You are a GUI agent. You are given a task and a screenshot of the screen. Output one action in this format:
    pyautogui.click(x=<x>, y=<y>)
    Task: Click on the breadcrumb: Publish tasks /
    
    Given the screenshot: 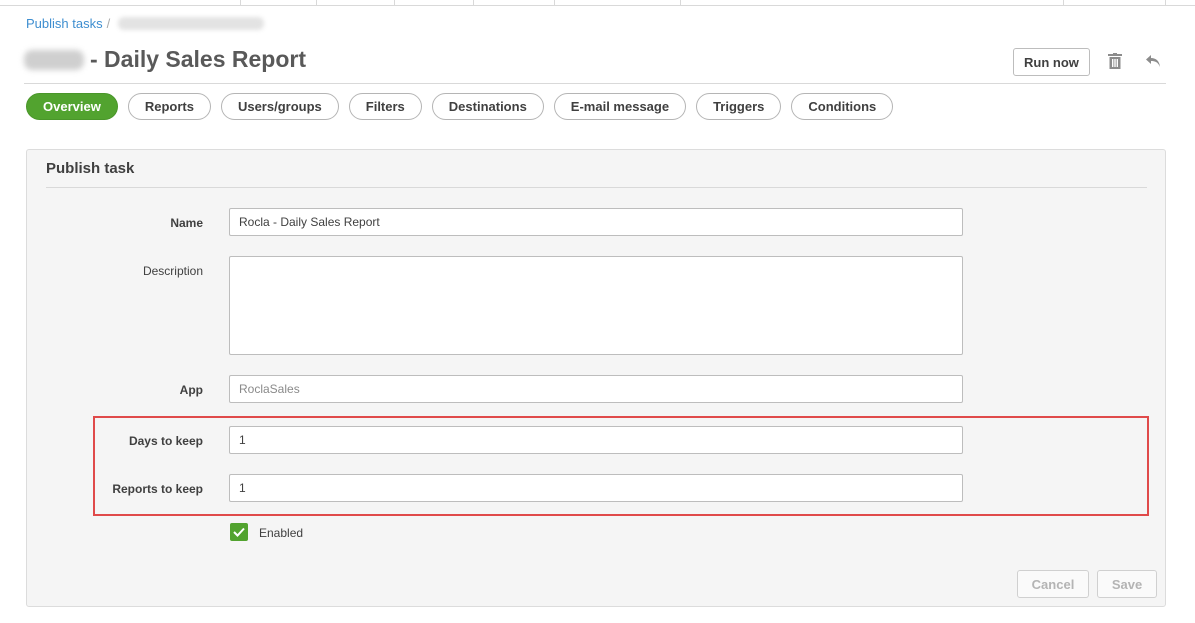 What is the action you would take?
    pyautogui.click(x=145, y=23)
    